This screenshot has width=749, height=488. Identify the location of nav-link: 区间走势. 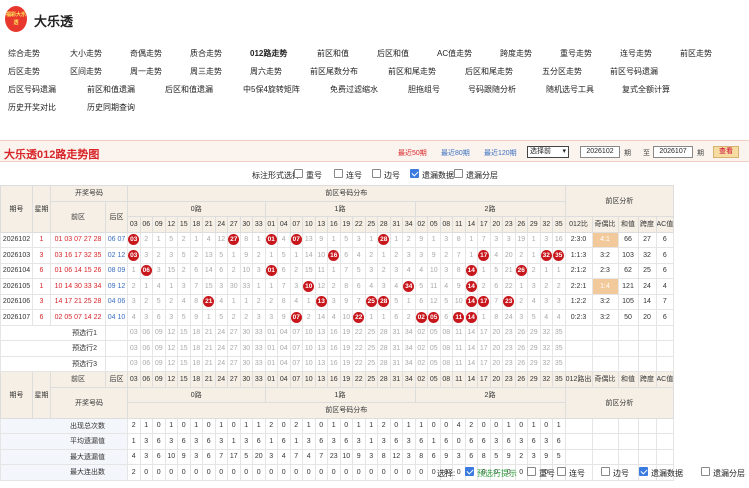
(86, 71).